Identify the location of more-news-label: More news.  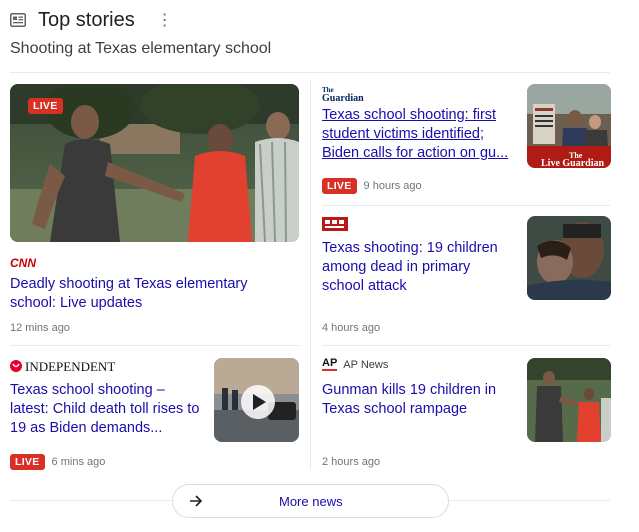
(311, 501).